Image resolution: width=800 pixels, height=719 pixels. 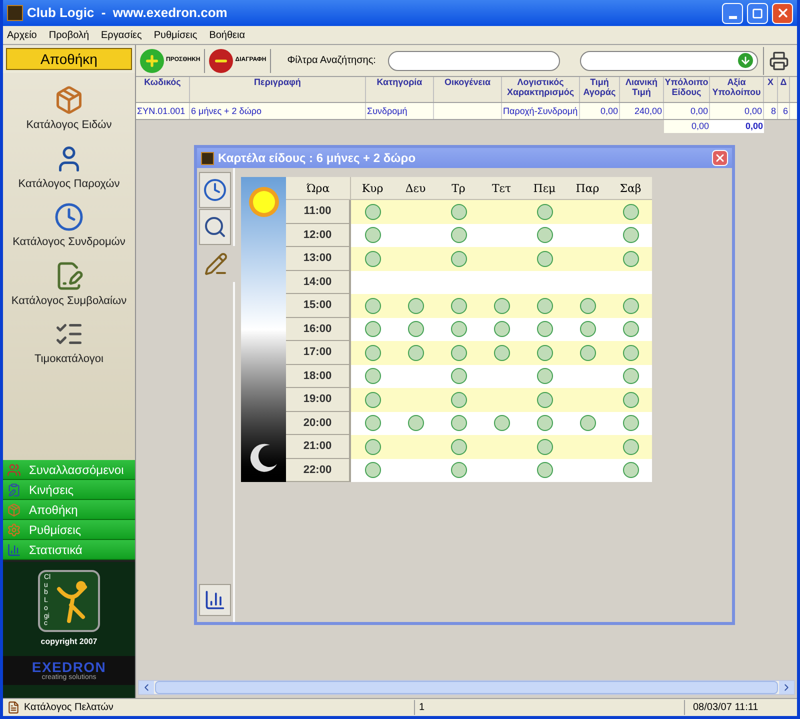 What do you see at coordinates (163, 89) in the screenshot?
I see `column-header: Κωδικός` at bounding box center [163, 89].